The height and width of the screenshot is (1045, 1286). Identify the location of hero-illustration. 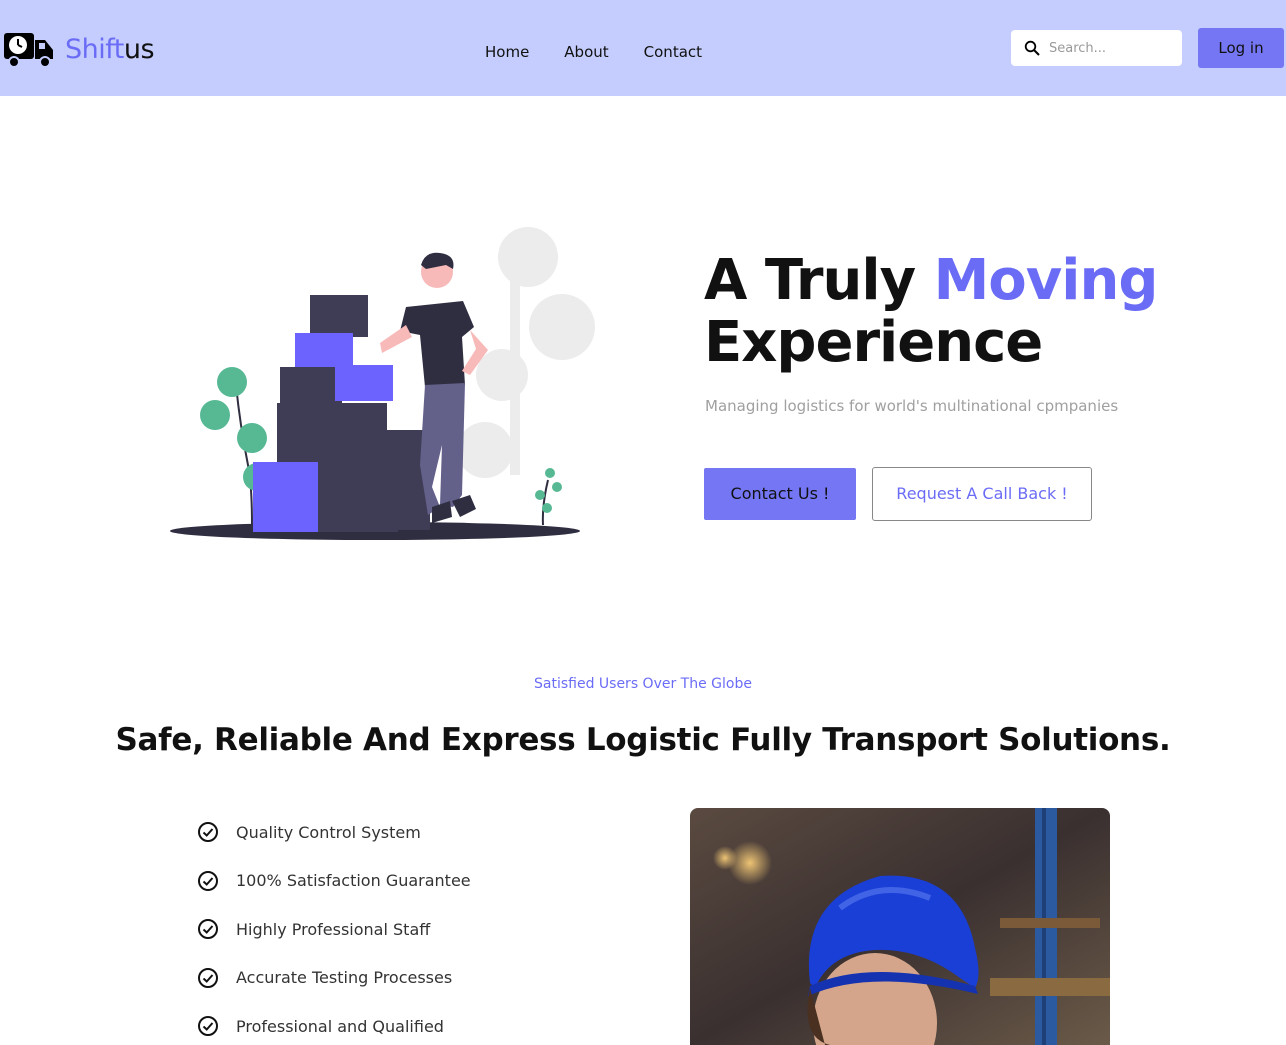
(382, 383).